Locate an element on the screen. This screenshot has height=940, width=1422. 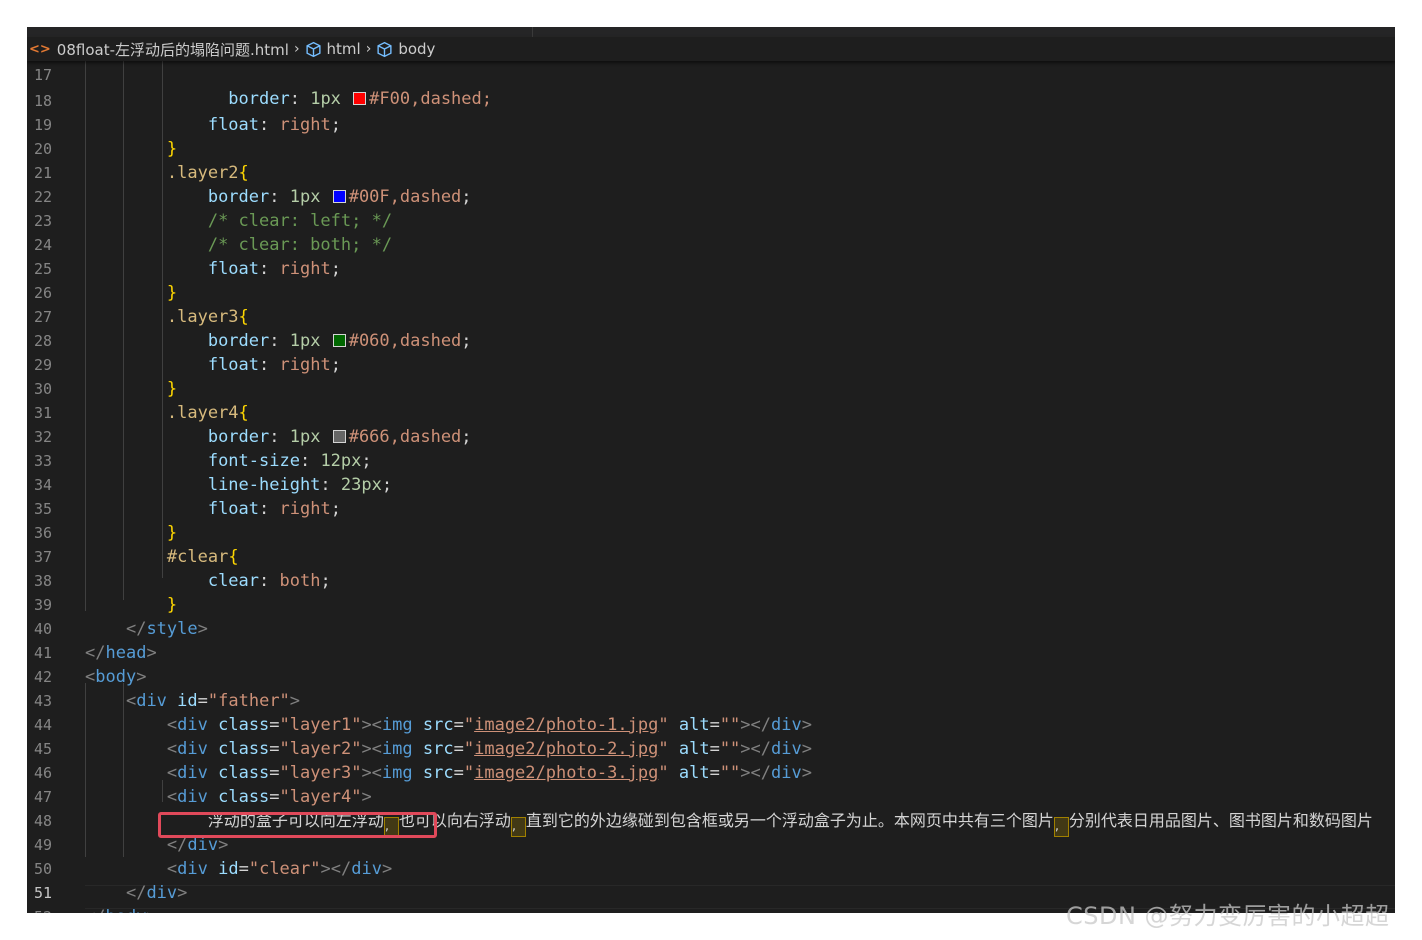
watermark: CSDN @努力变厉害的小超超 is located at coordinates (1228, 916).